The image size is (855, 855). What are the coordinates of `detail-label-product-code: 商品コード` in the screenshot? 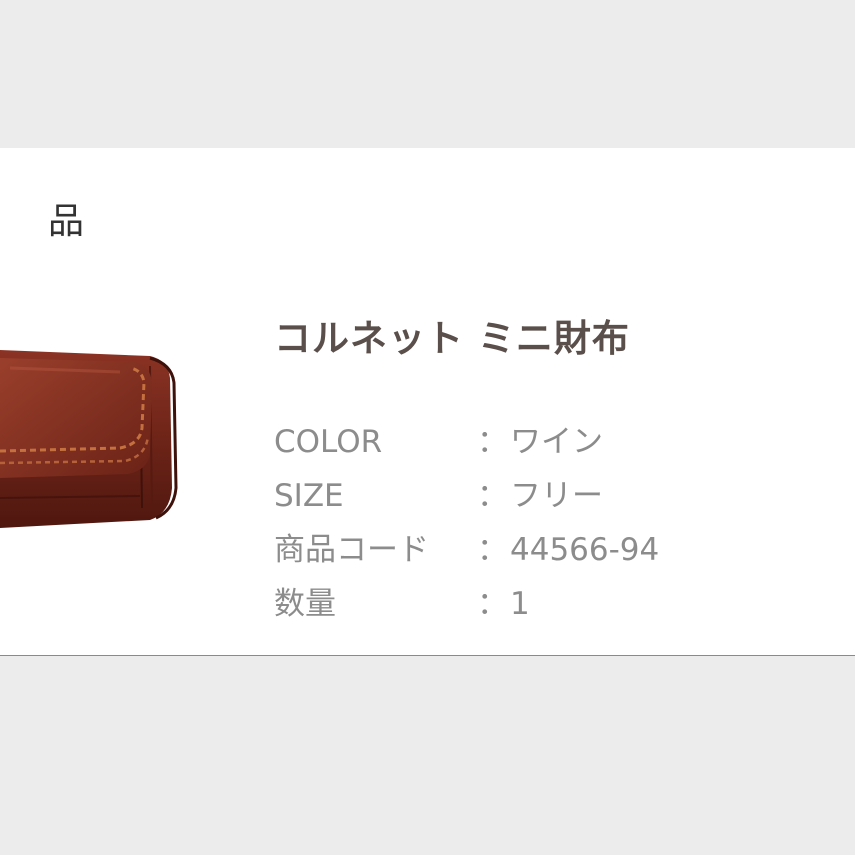 It's located at (351, 550).